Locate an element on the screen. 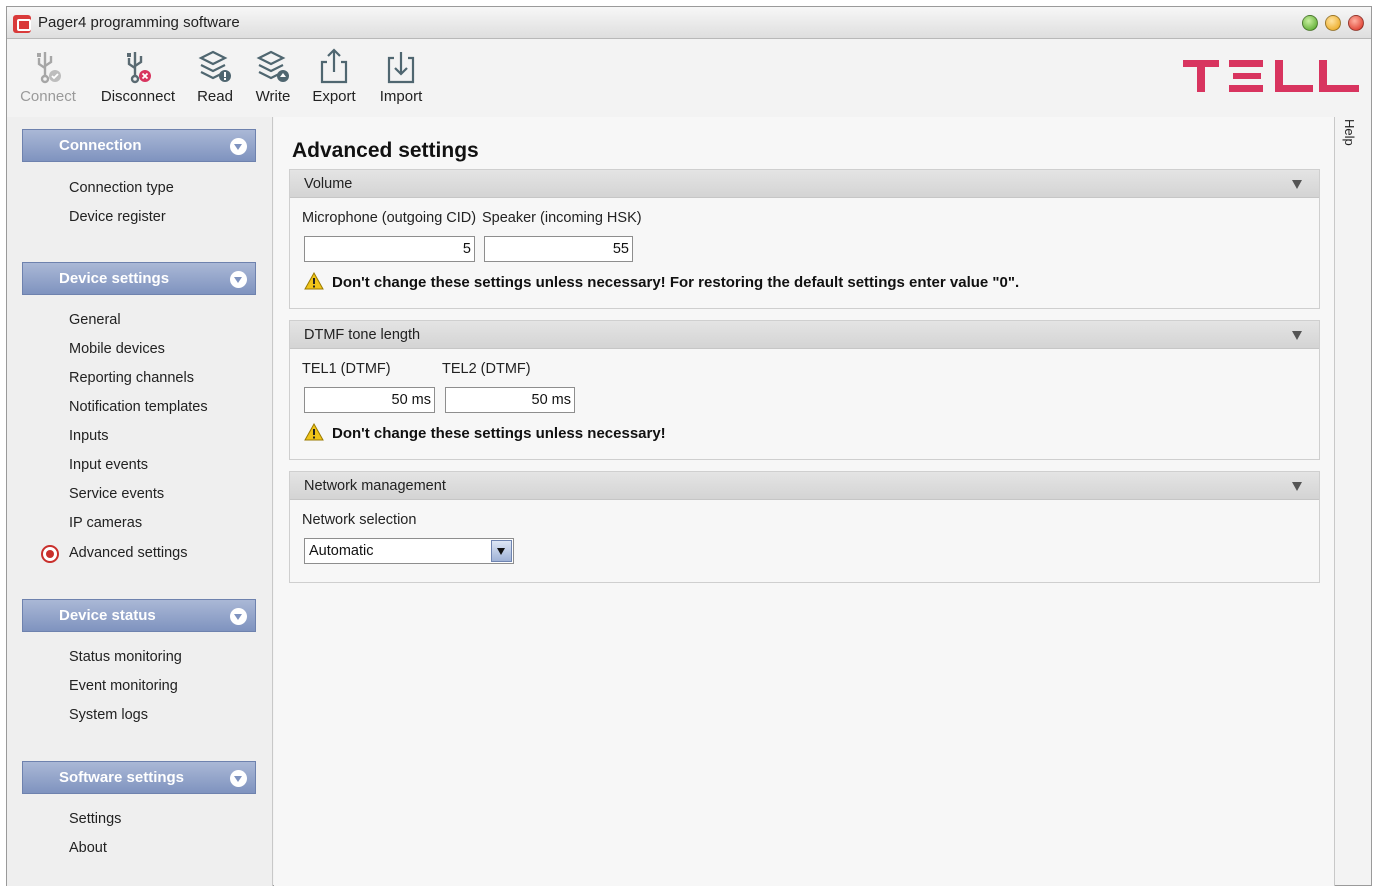 This screenshot has width=1378, height=886. help-tab: Help is located at coordinates (1349, 132).